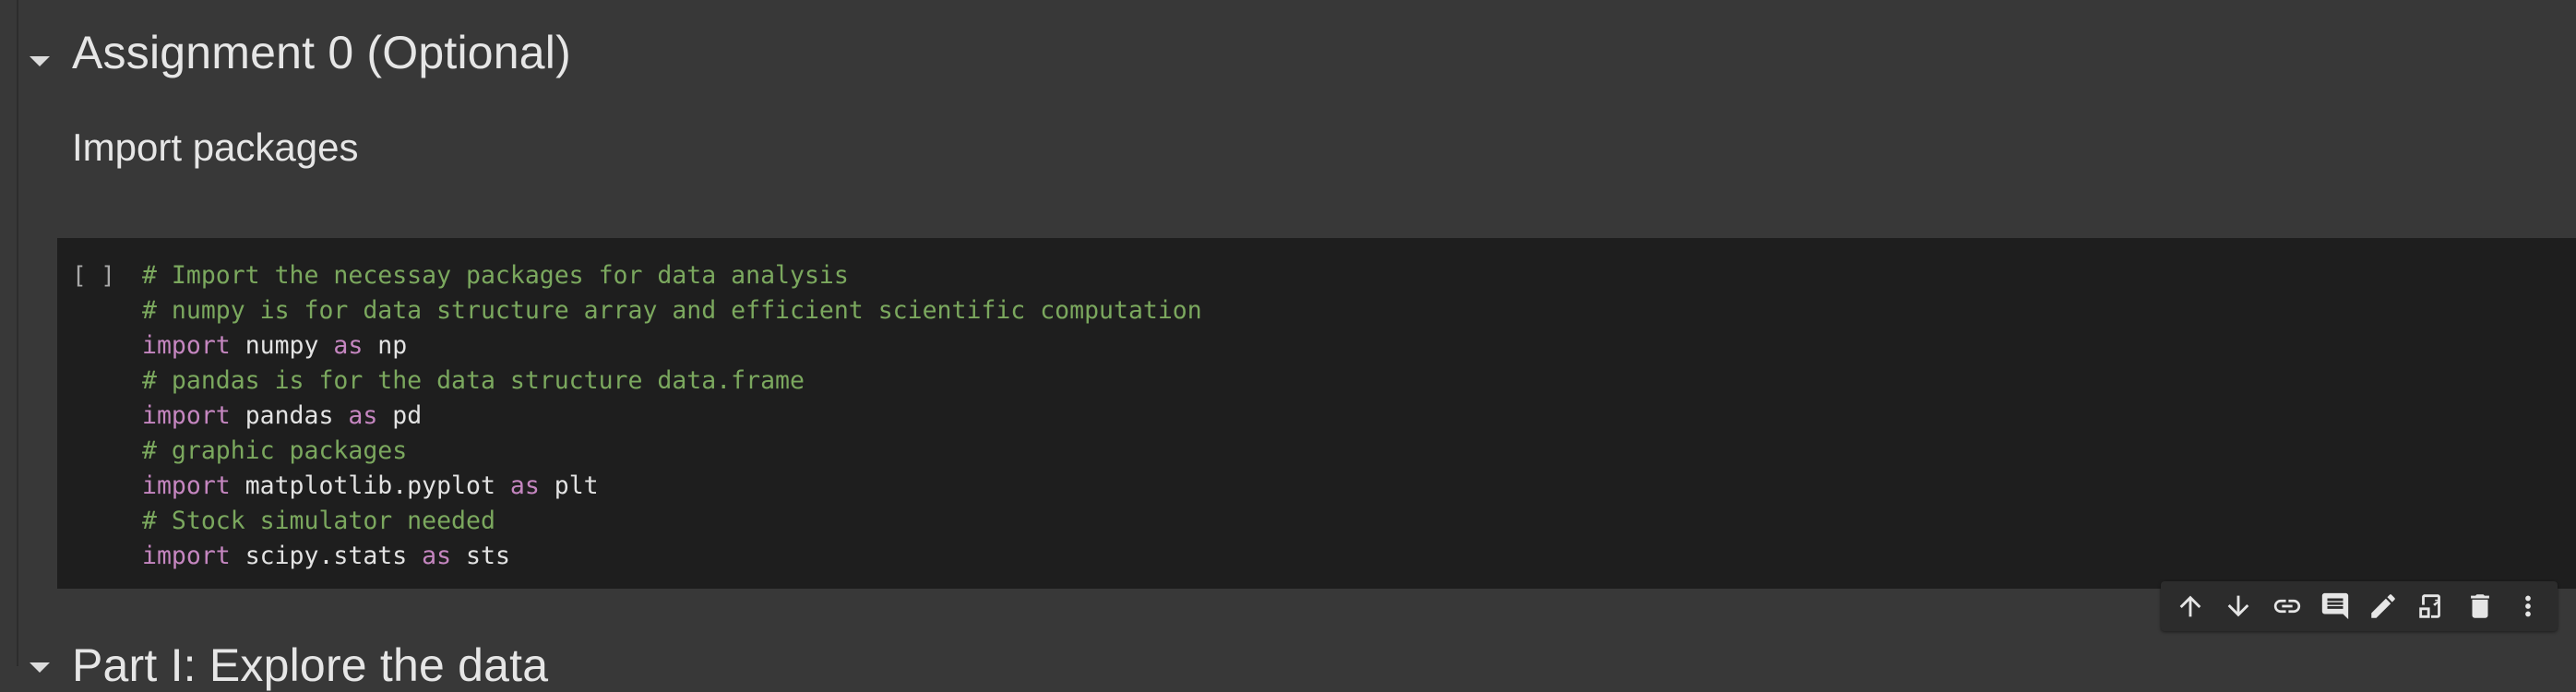  I want to click on mirror-cell-button, so click(2431, 606).